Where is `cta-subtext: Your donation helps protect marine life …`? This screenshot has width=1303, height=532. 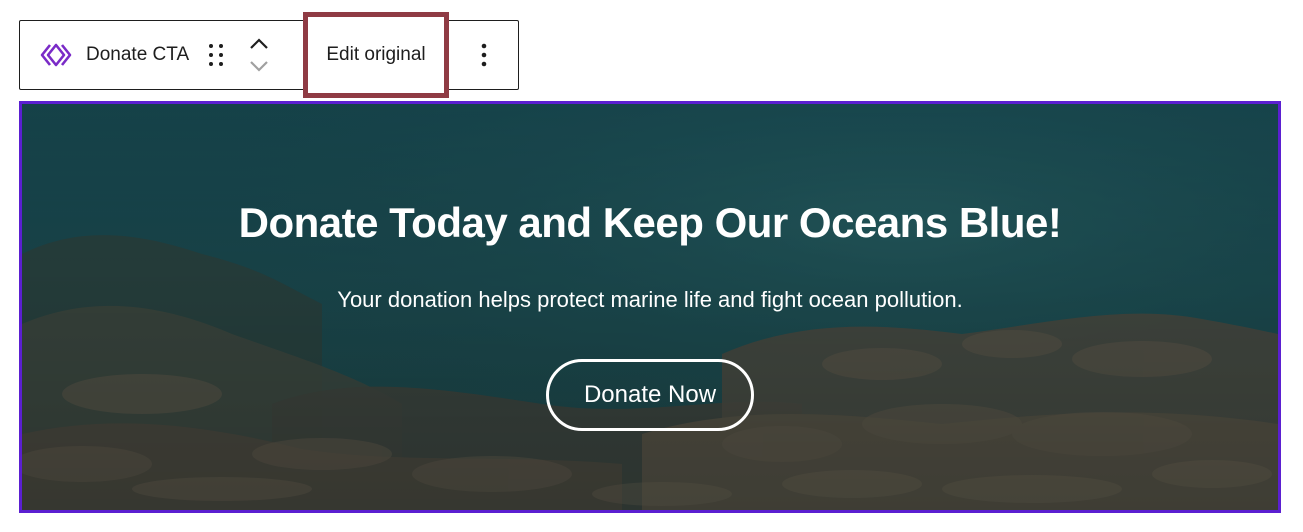
cta-subtext: Your donation helps protect marine life … is located at coordinates (650, 299).